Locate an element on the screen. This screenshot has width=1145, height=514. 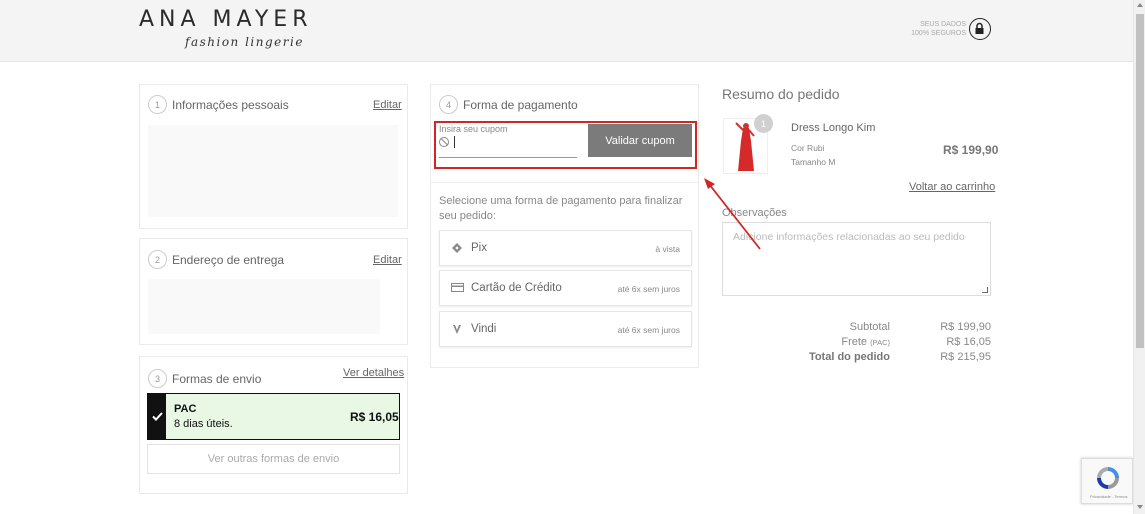
check-icon is located at coordinates (157, 416).